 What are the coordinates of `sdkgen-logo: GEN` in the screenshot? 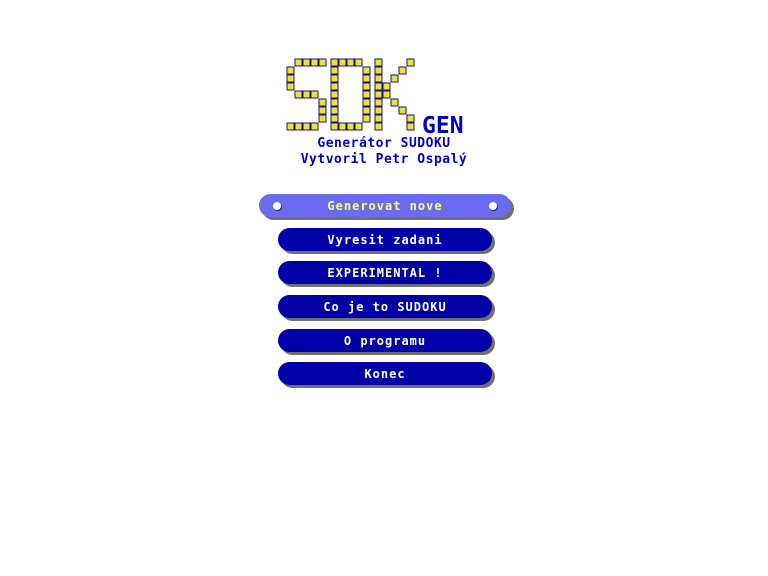 It's located at (375, 98).